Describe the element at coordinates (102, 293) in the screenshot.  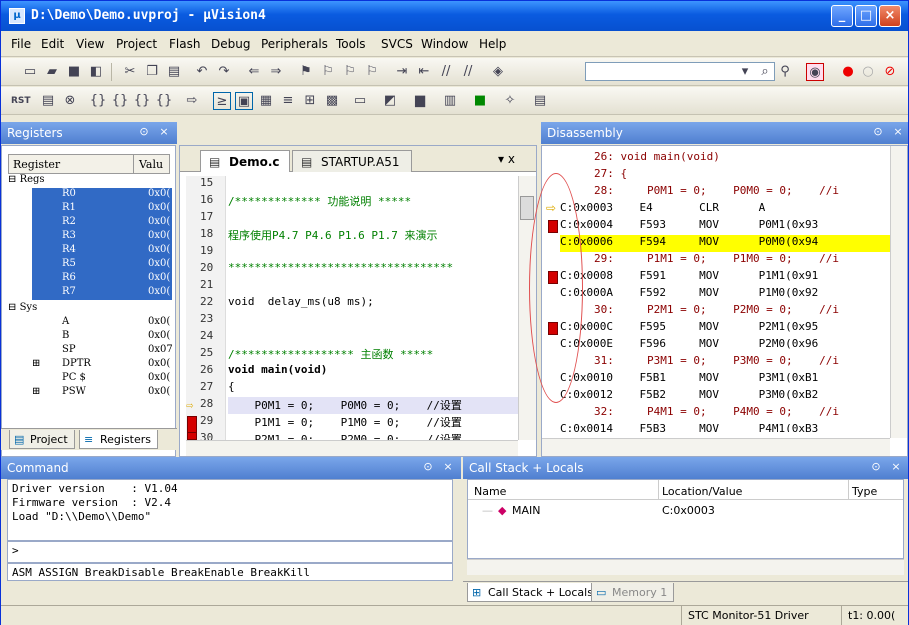
I see `register-row: R7 0x0(` at that location.